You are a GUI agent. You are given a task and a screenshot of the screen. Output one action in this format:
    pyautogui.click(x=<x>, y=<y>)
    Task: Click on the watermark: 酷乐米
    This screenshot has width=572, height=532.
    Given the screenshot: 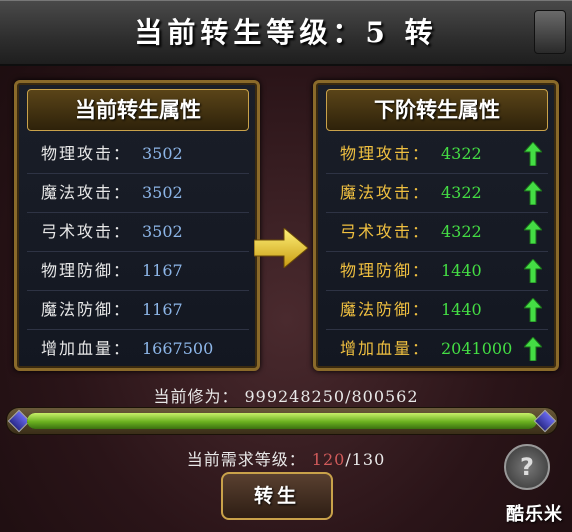 What is the action you would take?
    pyautogui.click(x=534, y=514)
    